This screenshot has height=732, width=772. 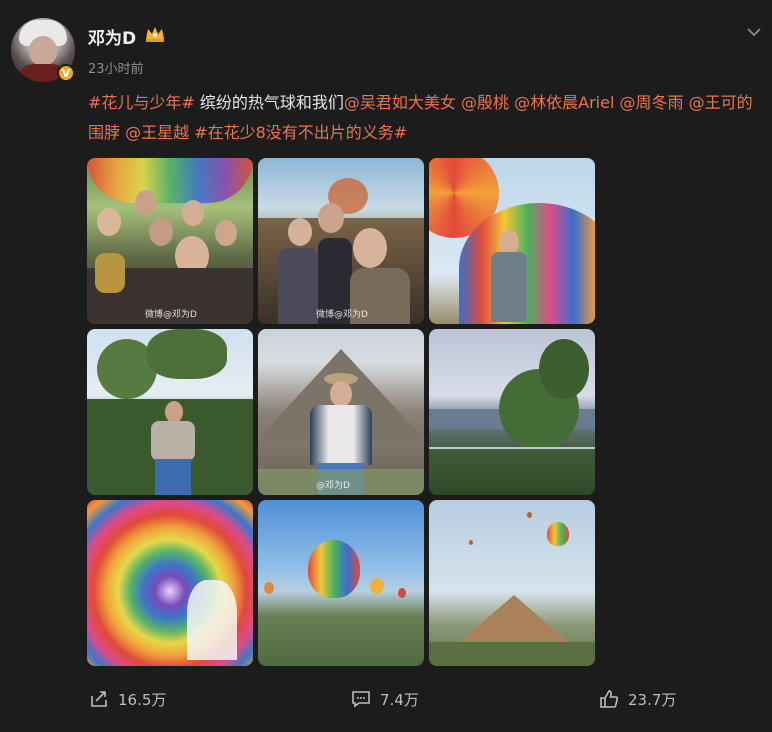 What do you see at coordinates (157, 132) in the screenshot?
I see `mention-link: @王星越` at bounding box center [157, 132].